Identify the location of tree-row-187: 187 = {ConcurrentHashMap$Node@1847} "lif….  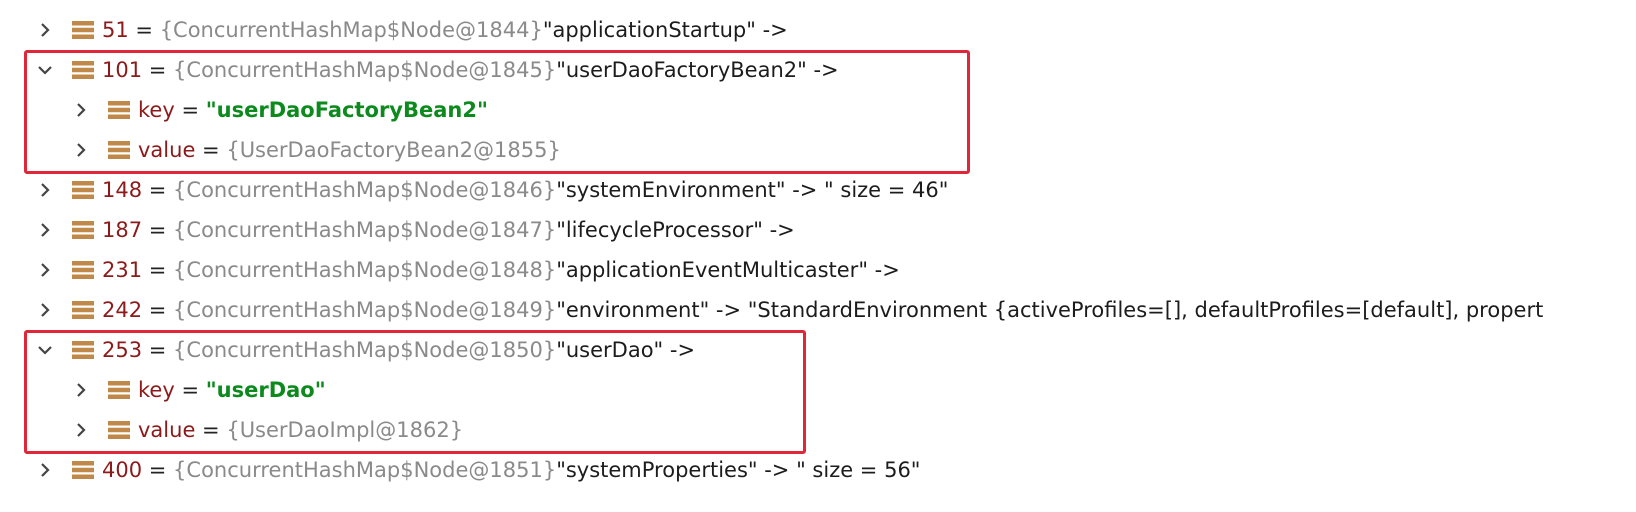
(818, 230).